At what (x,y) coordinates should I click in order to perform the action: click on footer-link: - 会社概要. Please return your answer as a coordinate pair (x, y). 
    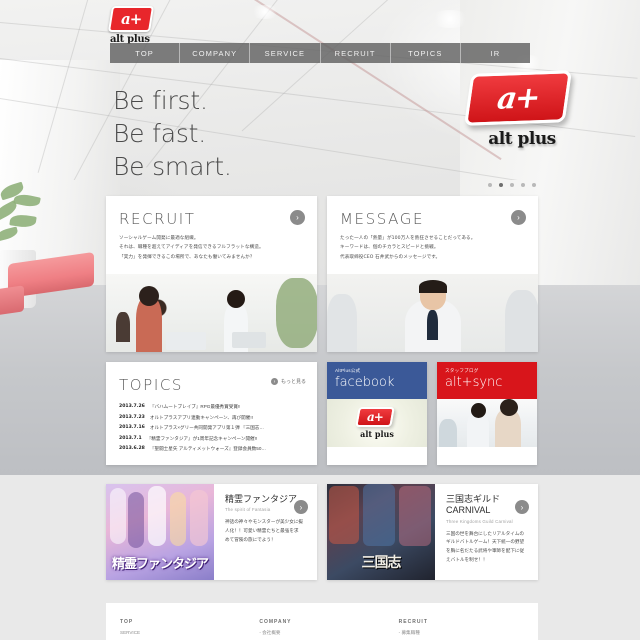
    Looking at the image, I should click on (328, 633).